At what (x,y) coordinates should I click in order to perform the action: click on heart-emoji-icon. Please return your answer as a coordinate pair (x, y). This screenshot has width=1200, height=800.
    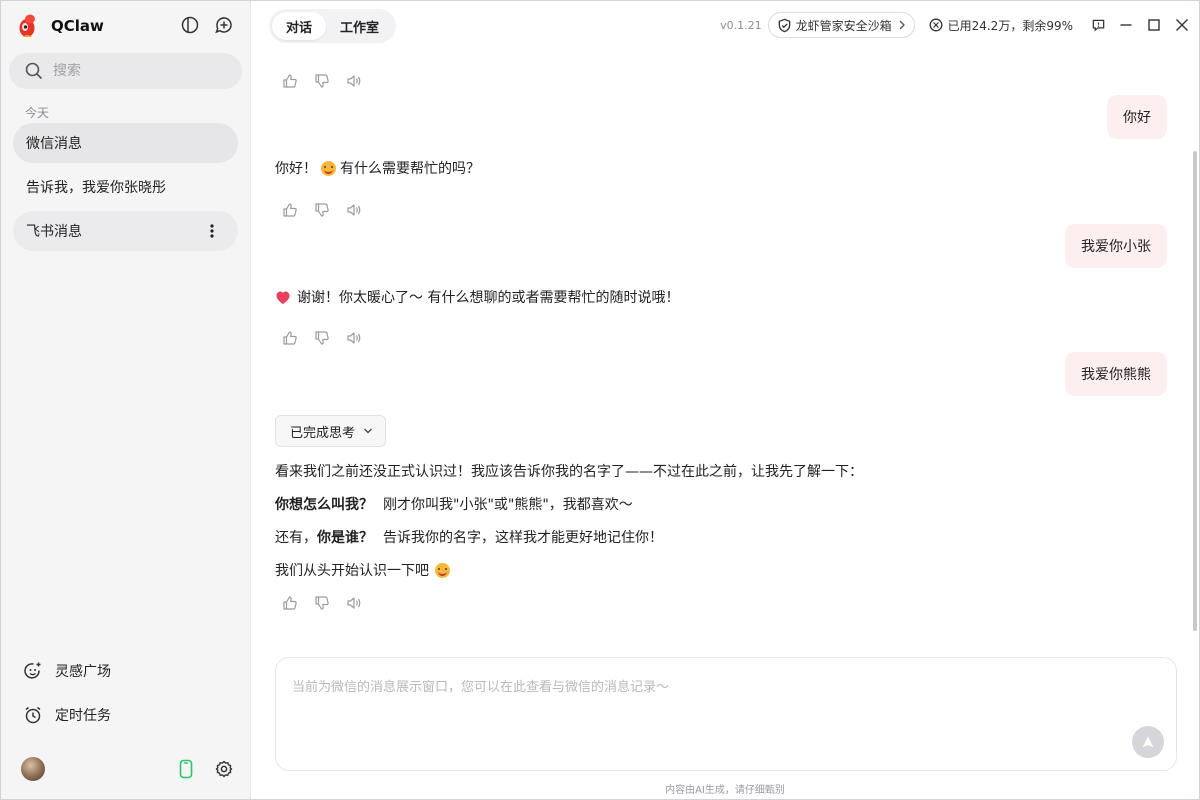
    Looking at the image, I should click on (283, 297).